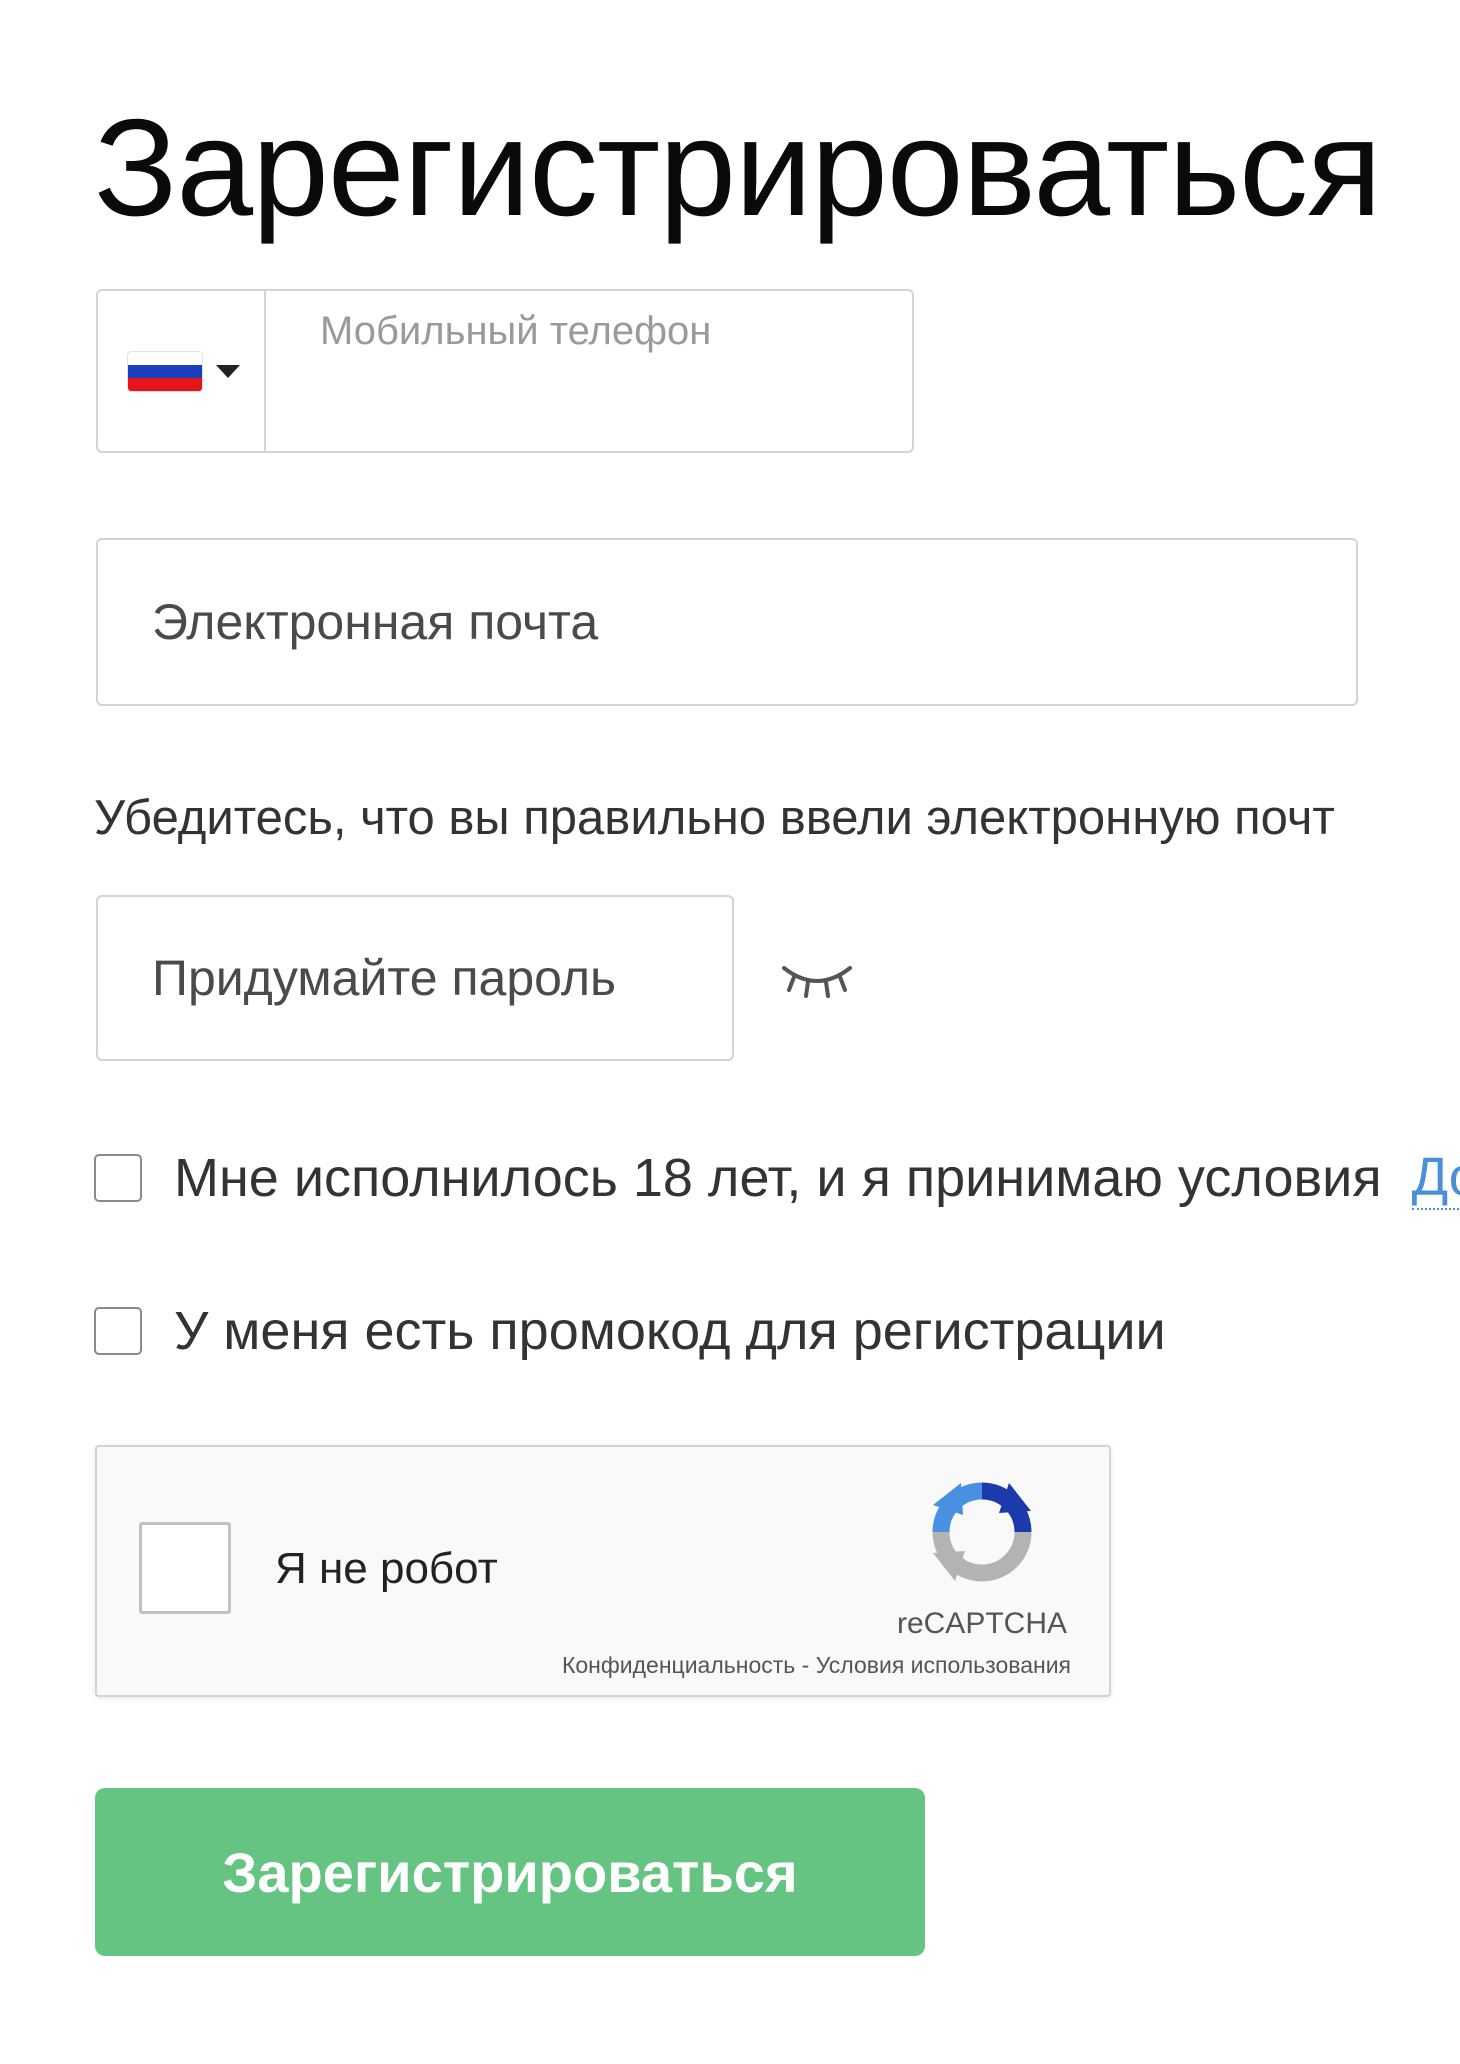 The image size is (1460, 2064). I want to click on phone-field-label: Мобильный телефон, so click(516, 331).